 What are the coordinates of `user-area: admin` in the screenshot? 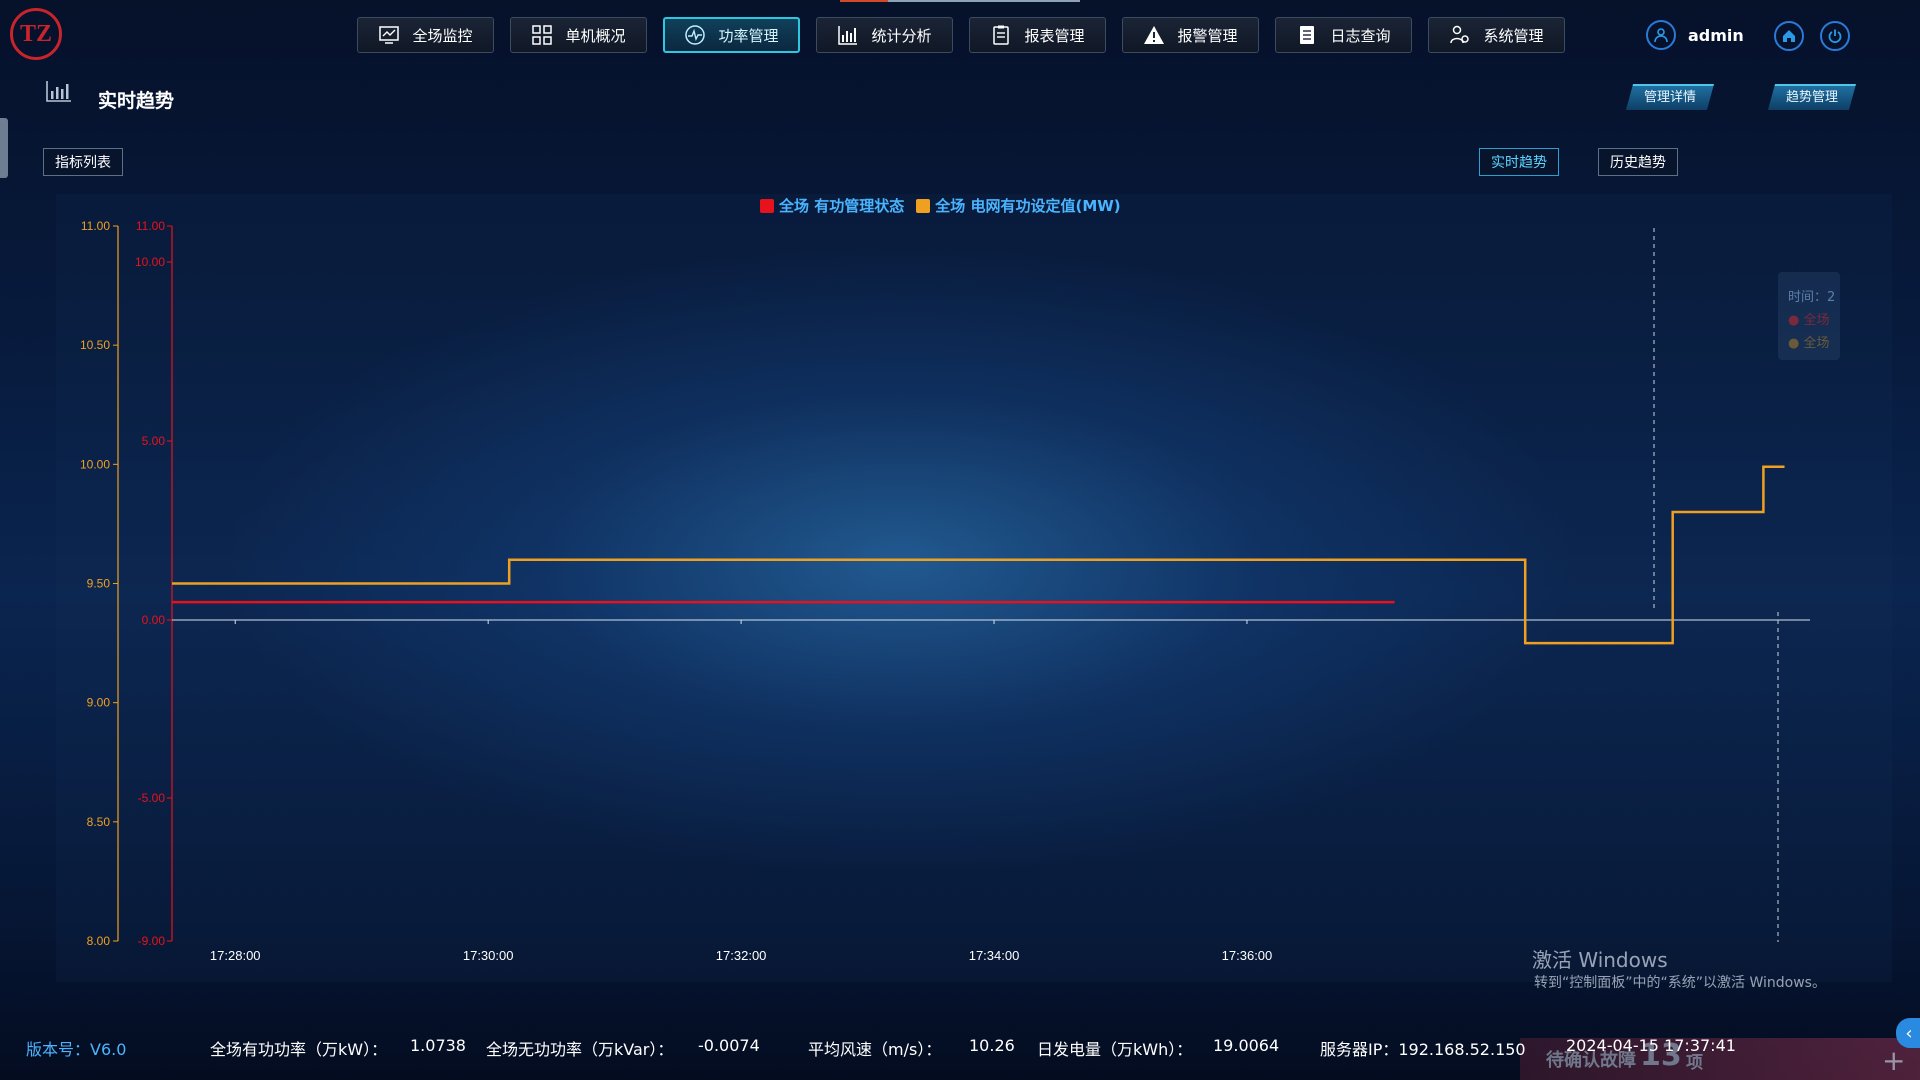 It's located at (1695, 35).